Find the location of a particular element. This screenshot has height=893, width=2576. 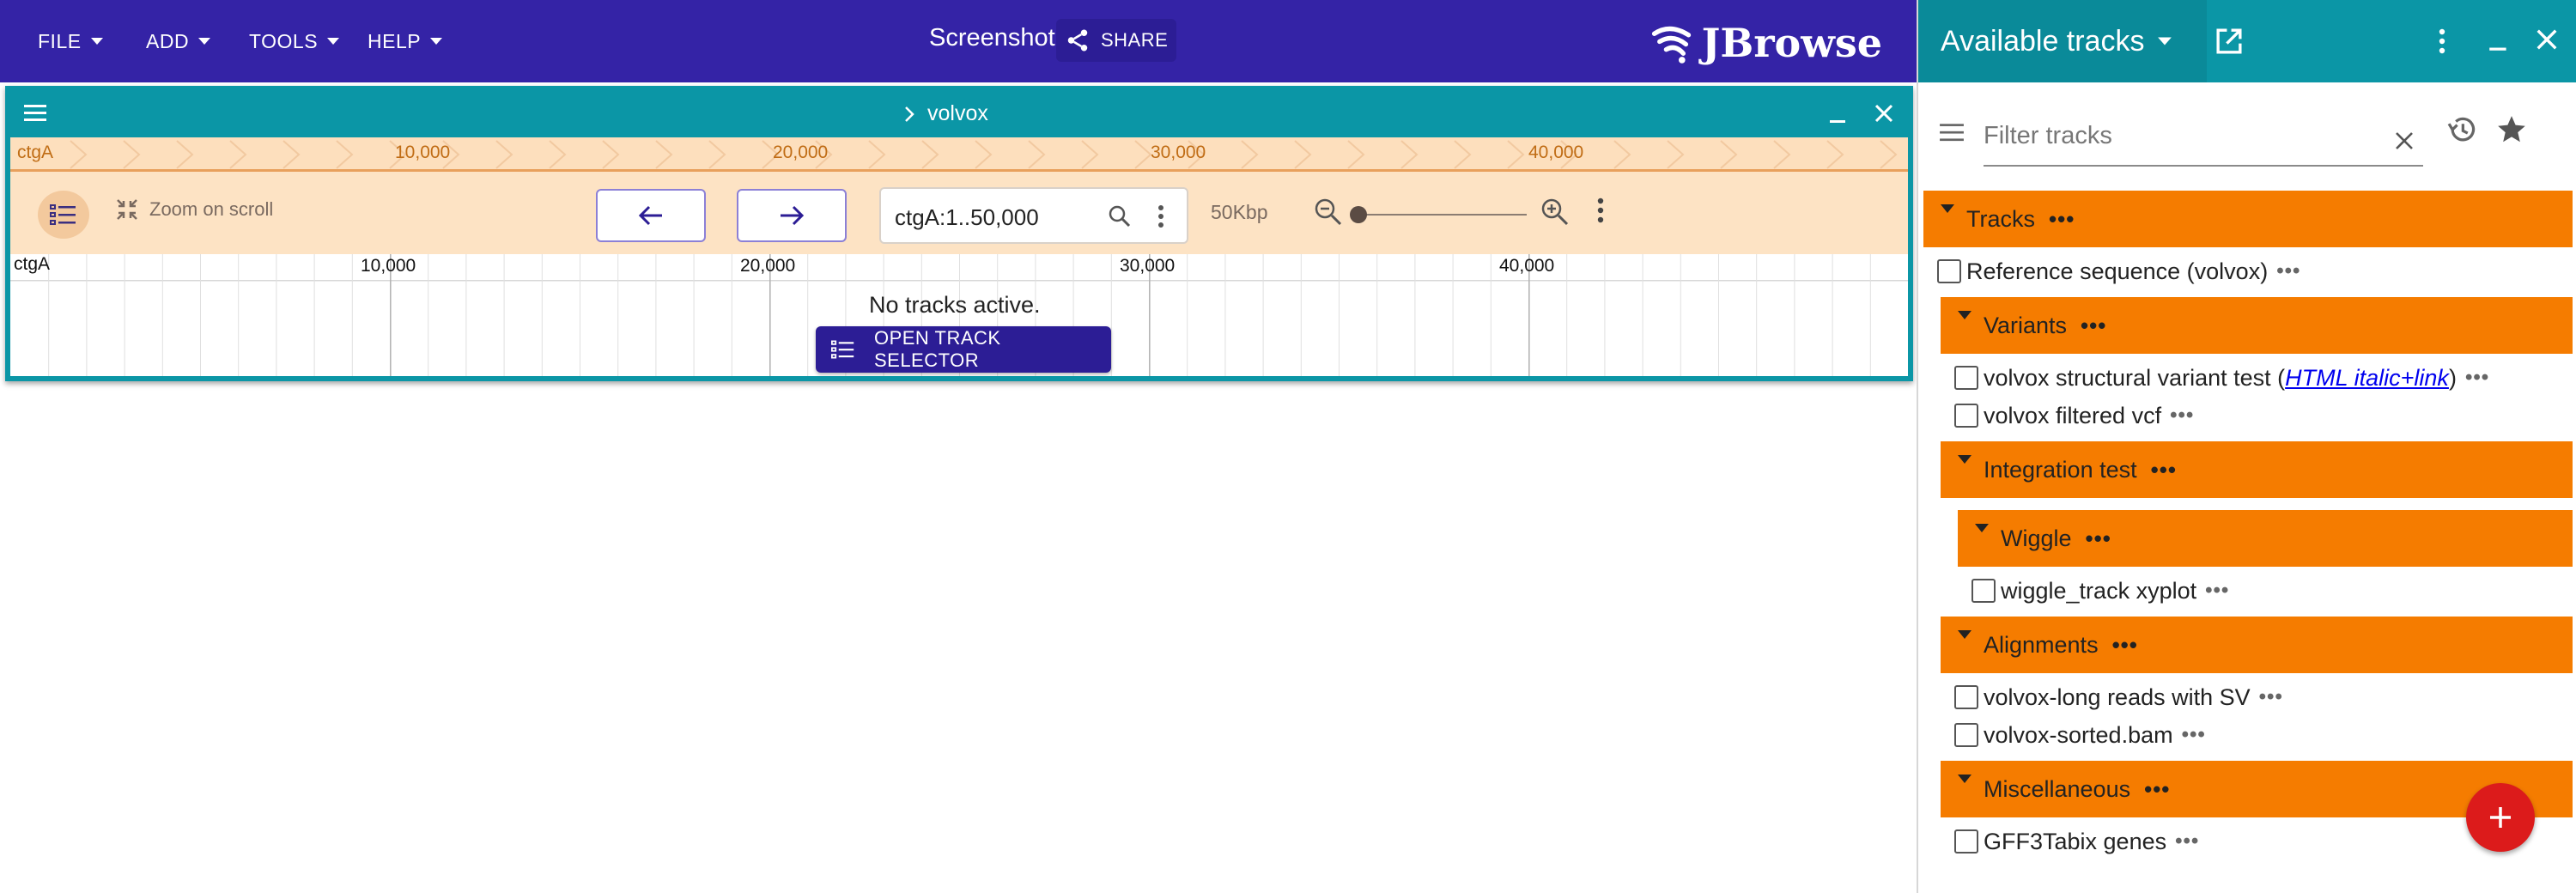

open-track-selector-button: OPEN TRACK SELECTOR is located at coordinates (963, 349).